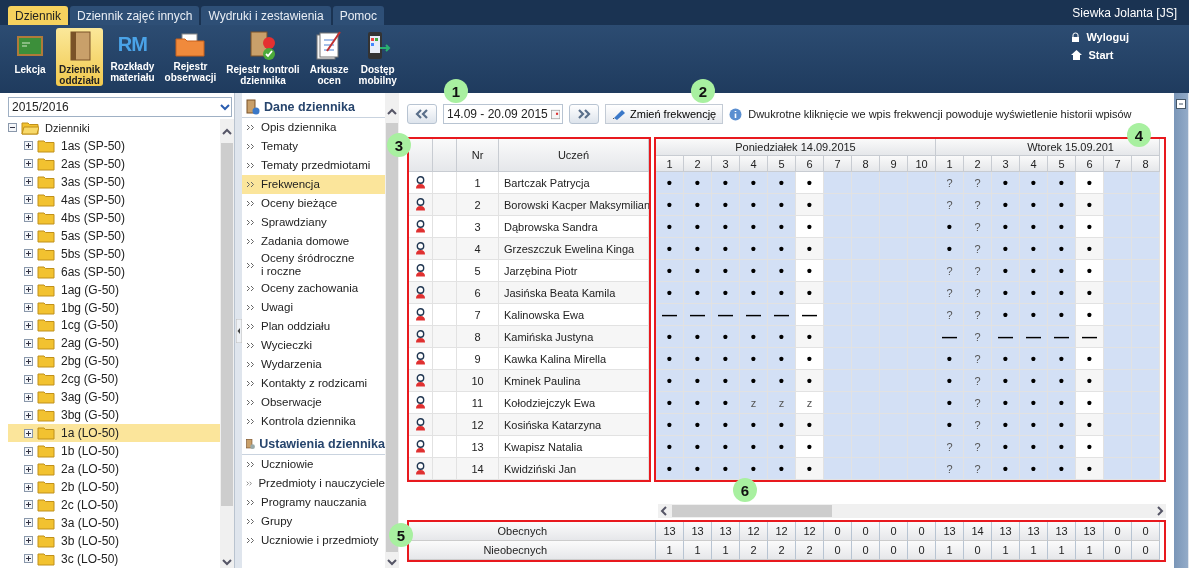 The height and width of the screenshot is (568, 1189). What do you see at coordinates (114, 505) in the screenshot?
I see `tree-item: 2c (LO-50)` at bounding box center [114, 505].